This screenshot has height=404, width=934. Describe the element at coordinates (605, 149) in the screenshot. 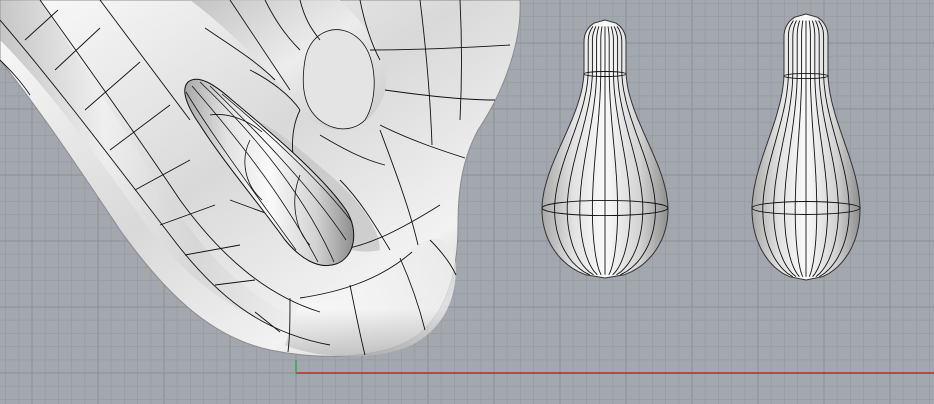

I see `drop-model-left` at that location.